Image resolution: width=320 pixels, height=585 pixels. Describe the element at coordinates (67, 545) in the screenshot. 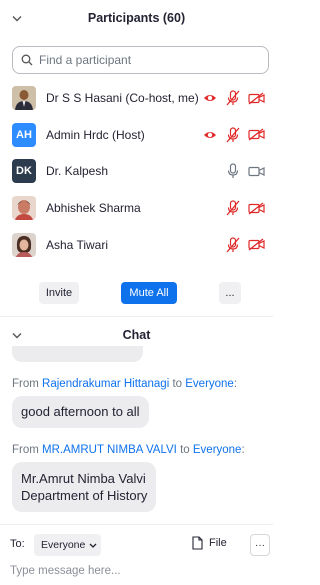

I see `recipient-dropdown: Everyone` at that location.